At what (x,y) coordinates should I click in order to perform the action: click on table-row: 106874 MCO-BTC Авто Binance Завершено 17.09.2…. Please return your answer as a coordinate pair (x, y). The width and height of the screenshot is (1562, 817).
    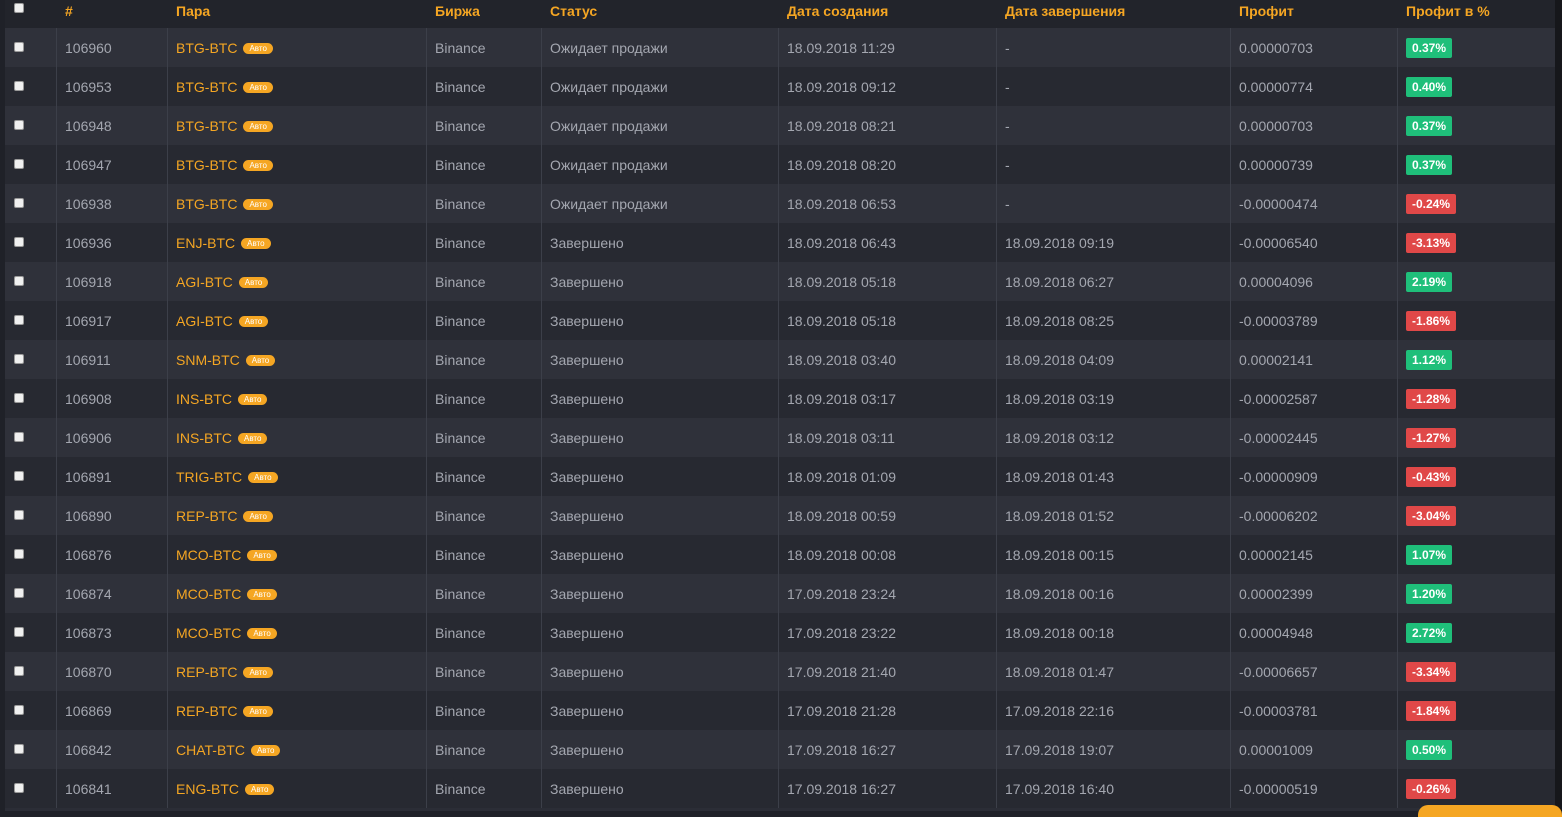
    Looking at the image, I should click on (780, 593).